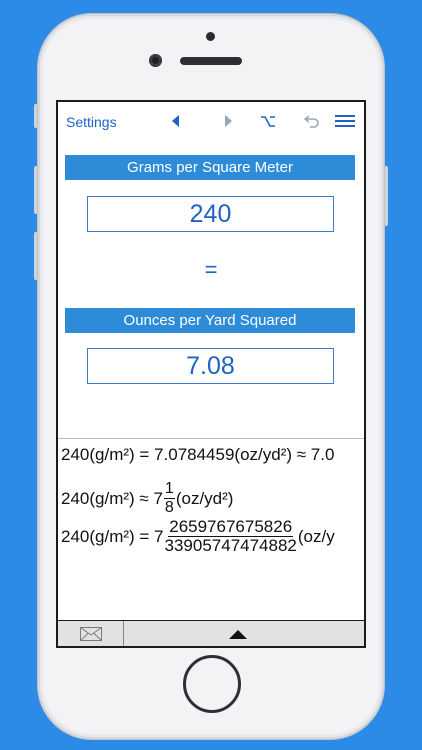 The image size is (422, 750). Describe the element at coordinates (198, 454) in the screenshot. I see `result-decimal: 240(g/m²) = 7.0784459(oz/yd²) ≈ 7.0` at that location.